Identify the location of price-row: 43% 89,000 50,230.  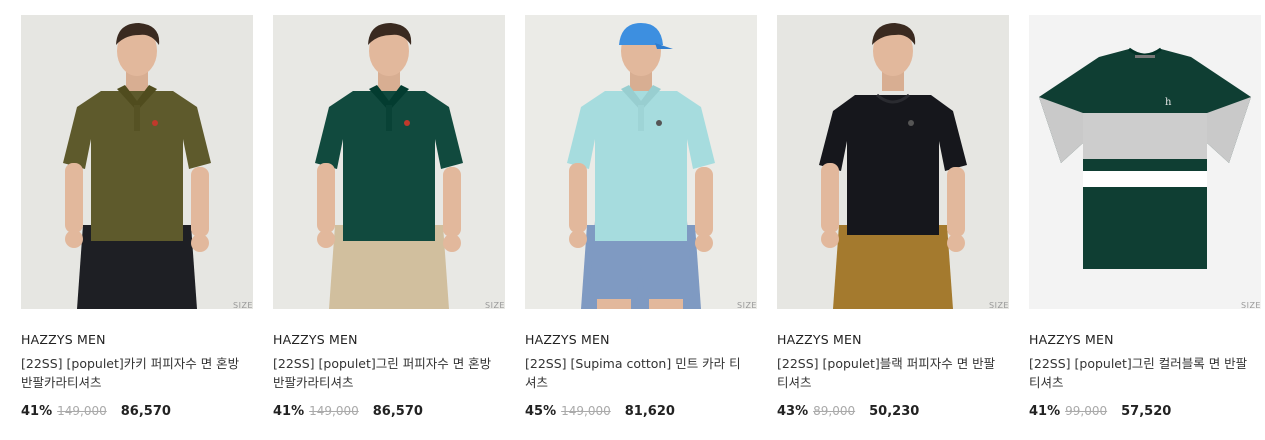
(893, 411).